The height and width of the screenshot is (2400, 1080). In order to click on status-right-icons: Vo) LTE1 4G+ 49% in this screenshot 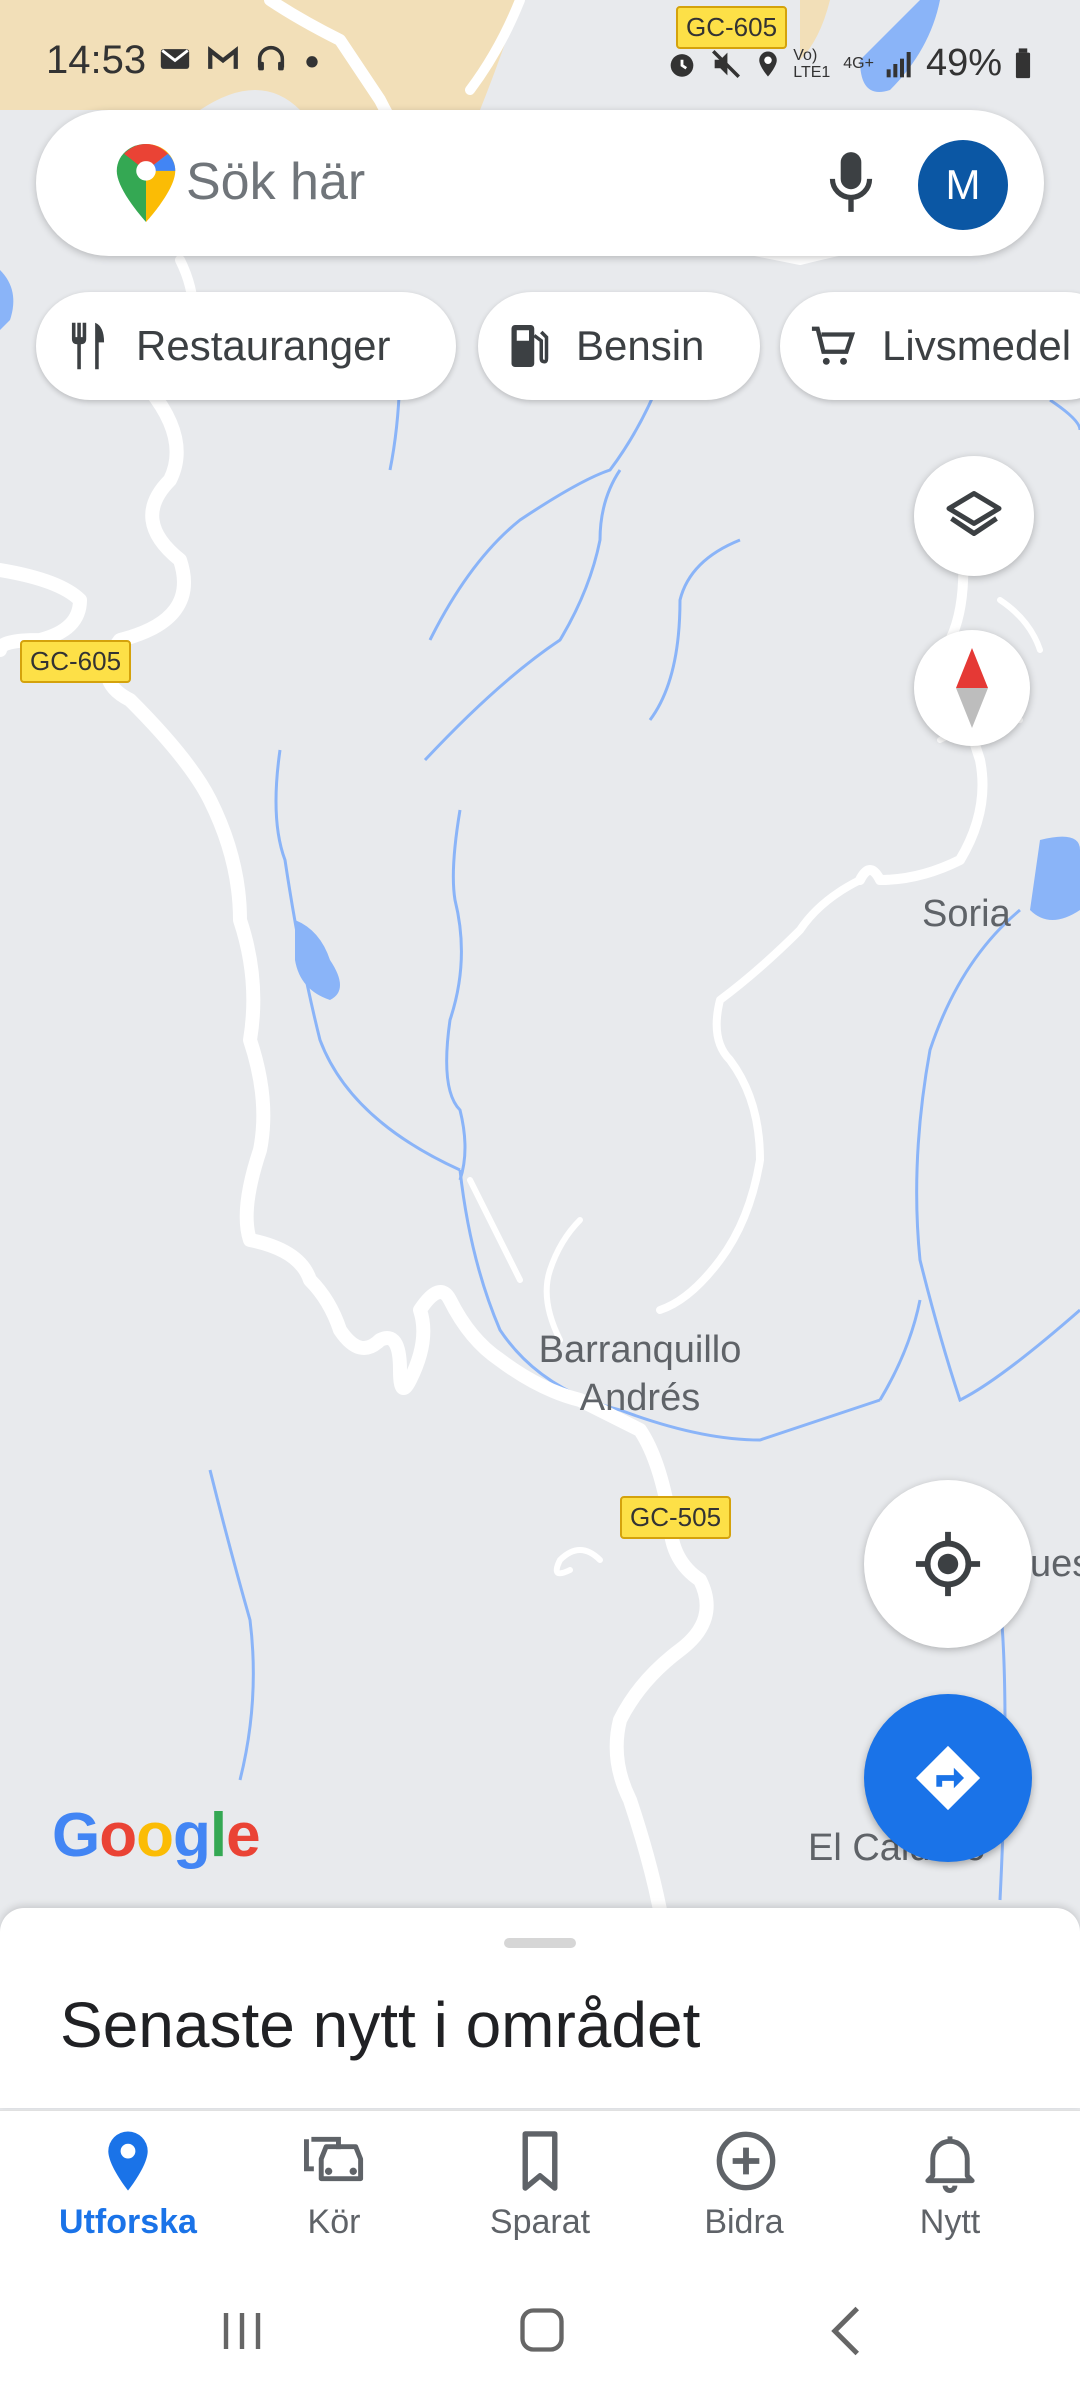, I will do `click(849, 63)`.